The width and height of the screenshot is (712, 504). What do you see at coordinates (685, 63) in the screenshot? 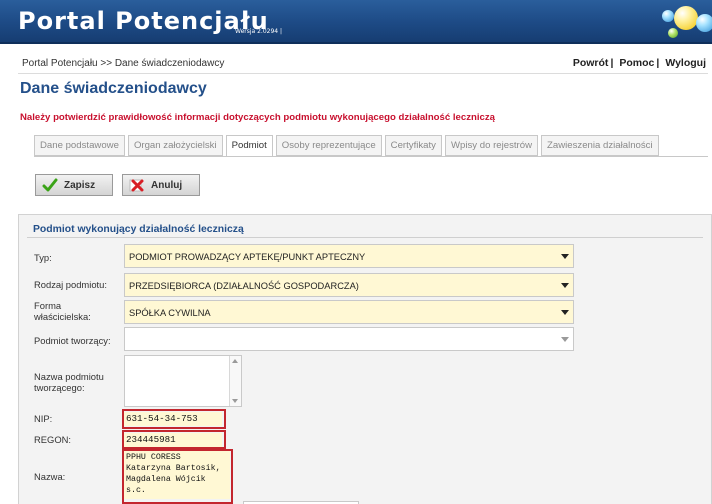
I see `logout-link: Wyloguj` at bounding box center [685, 63].